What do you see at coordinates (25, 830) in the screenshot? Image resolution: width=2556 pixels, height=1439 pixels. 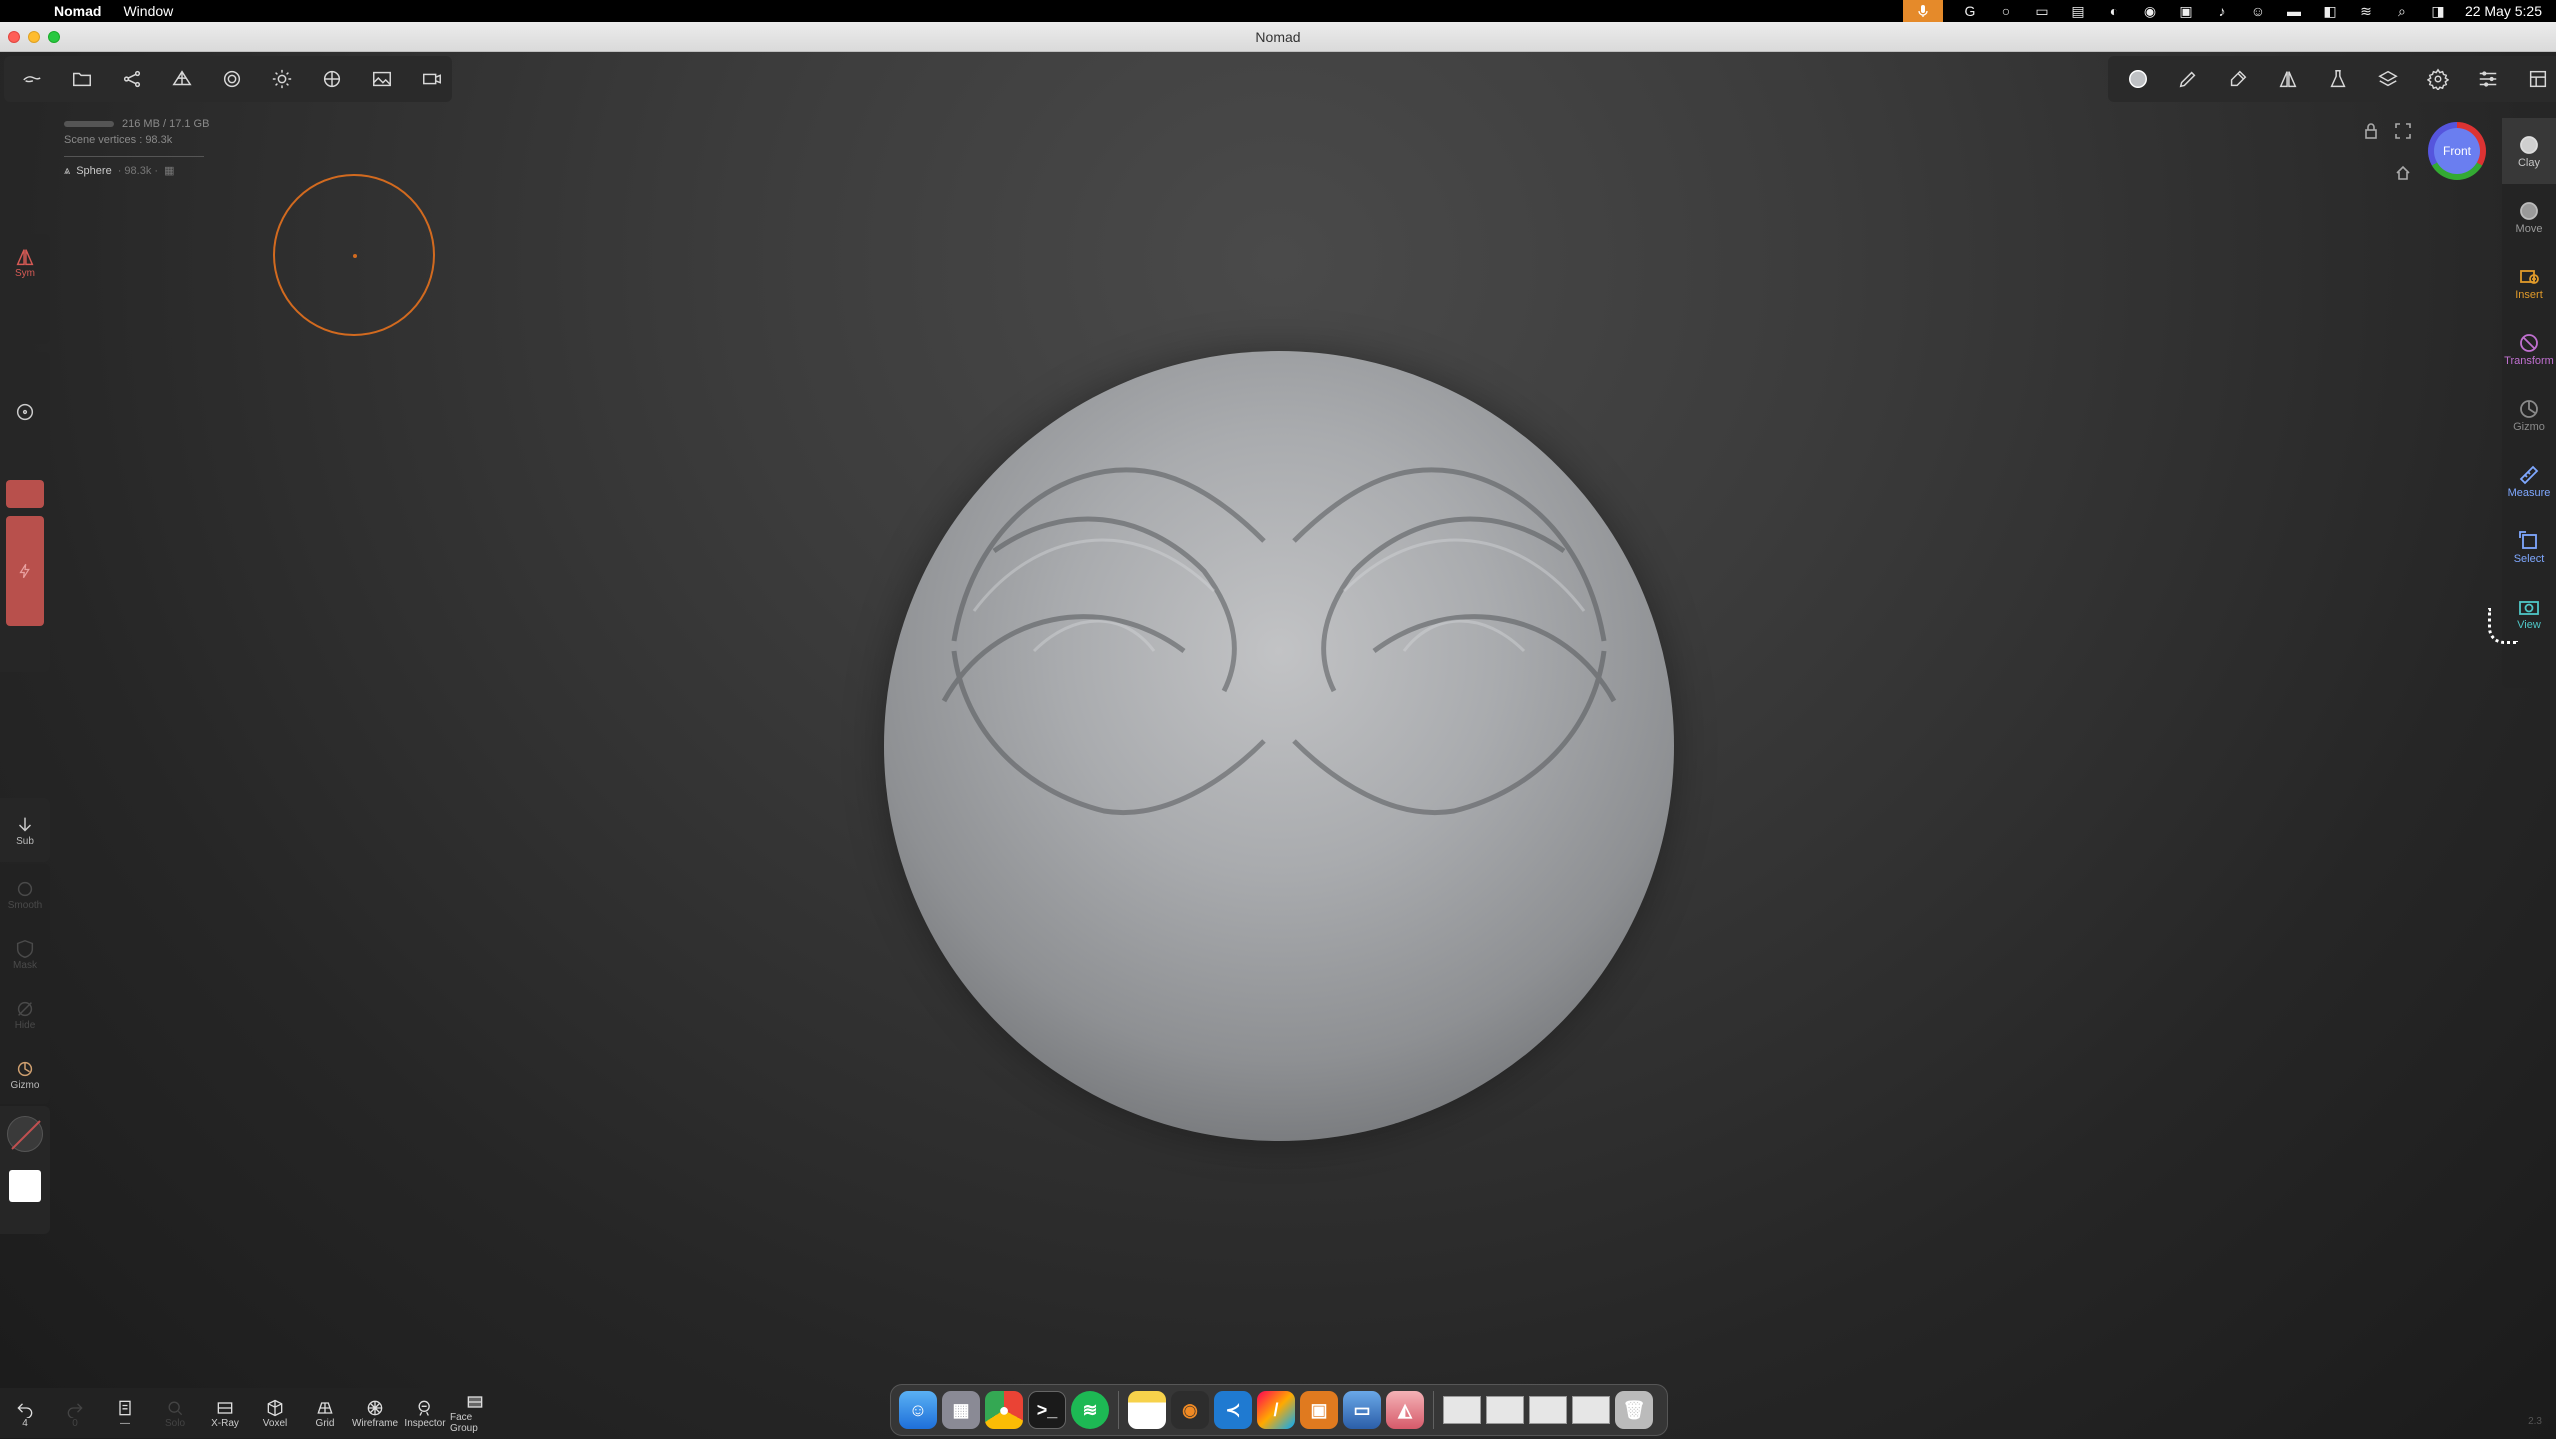 I see `subtract-toggle: Sub` at bounding box center [25, 830].